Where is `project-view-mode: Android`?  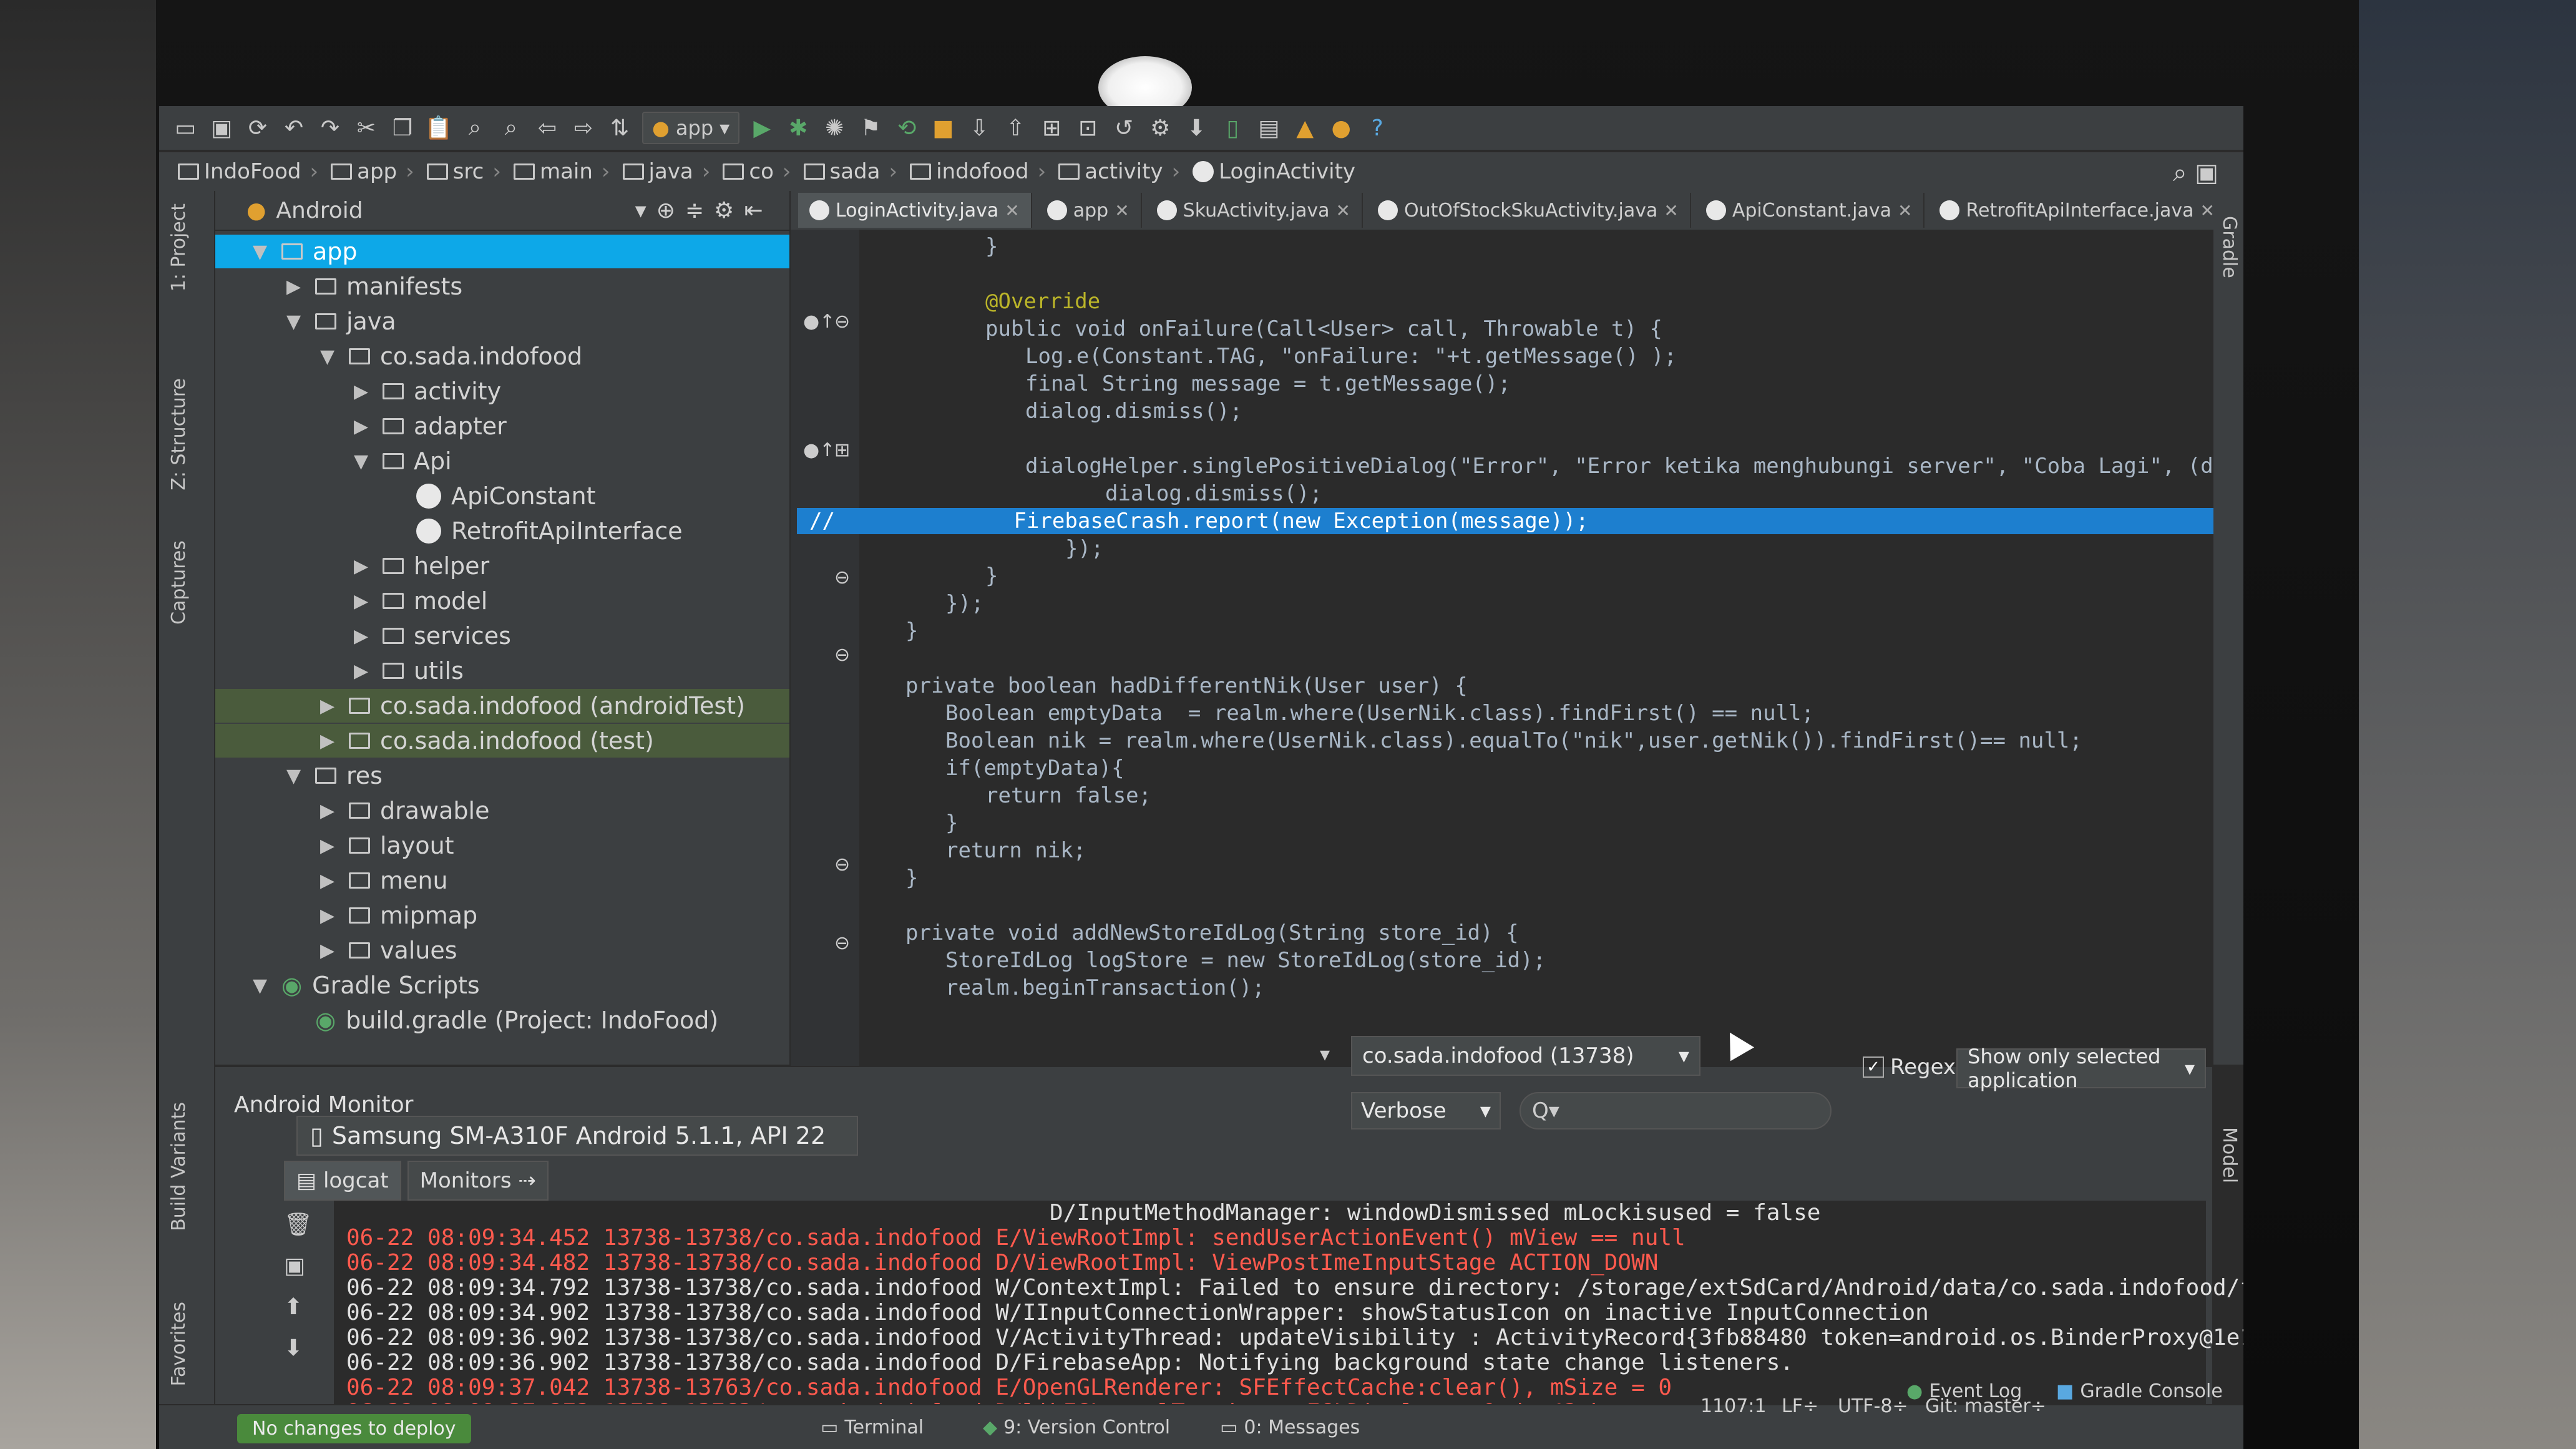
project-view-mode: Android is located at coordinates (319, 210).